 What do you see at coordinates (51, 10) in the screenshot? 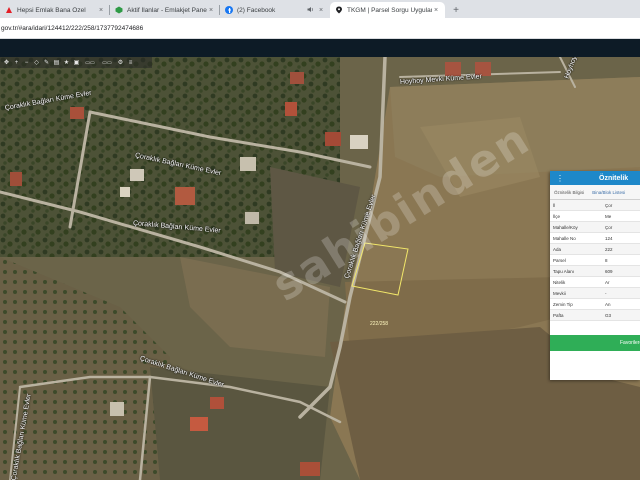
I see `tab-title: Hepsi Emlak Bana Özel` at bounding box center [51, 10].